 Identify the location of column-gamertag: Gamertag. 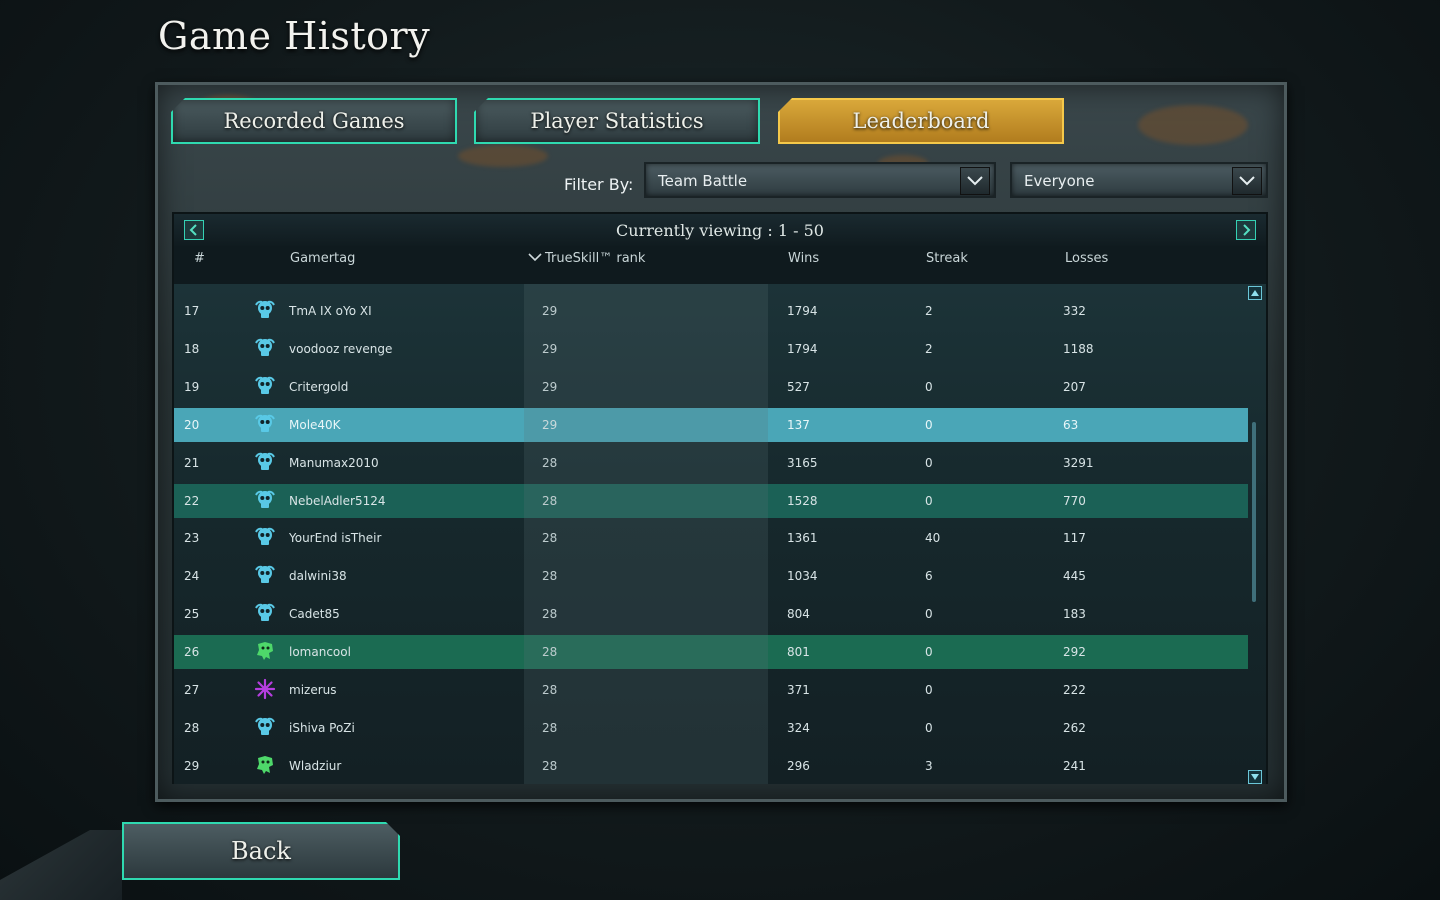
(322, 258).